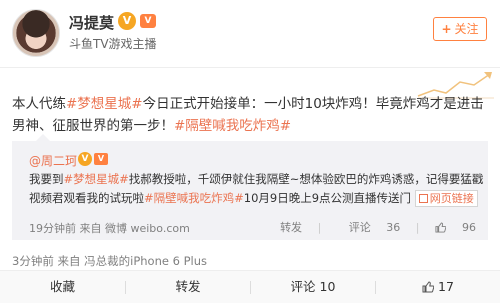 The width and height of the screenshot is (500, 303). I want to click on plus-icon: +, so click(446, 29).